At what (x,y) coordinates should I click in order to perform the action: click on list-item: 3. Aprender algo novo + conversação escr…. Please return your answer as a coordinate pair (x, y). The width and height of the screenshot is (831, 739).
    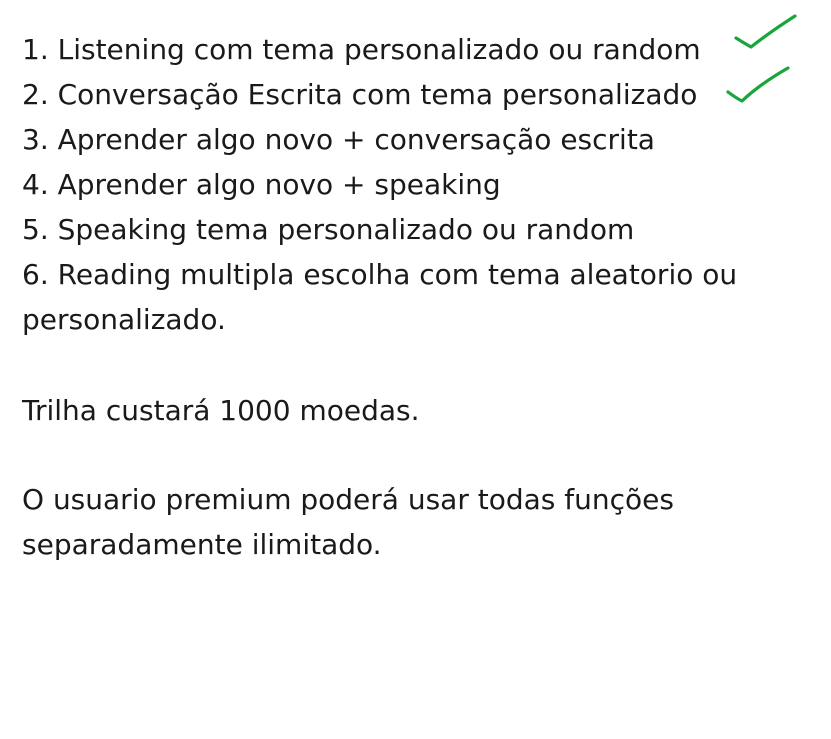
    Looking at the image, I should click on (338, 139).